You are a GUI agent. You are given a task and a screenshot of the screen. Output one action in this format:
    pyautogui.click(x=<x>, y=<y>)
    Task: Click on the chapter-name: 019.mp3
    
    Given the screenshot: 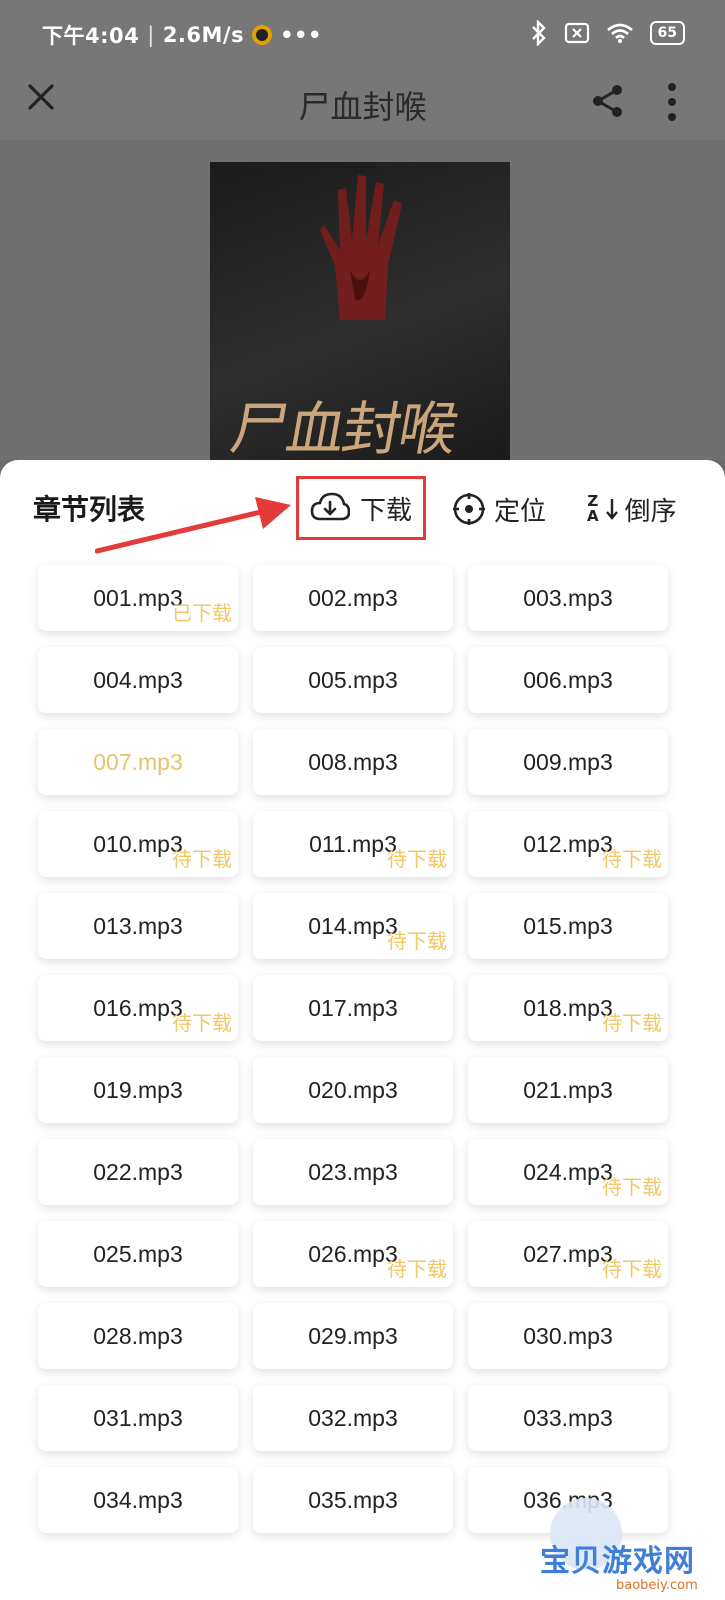 What is the action you would take?
    pyautogui.click(x=138, y=1089)
    